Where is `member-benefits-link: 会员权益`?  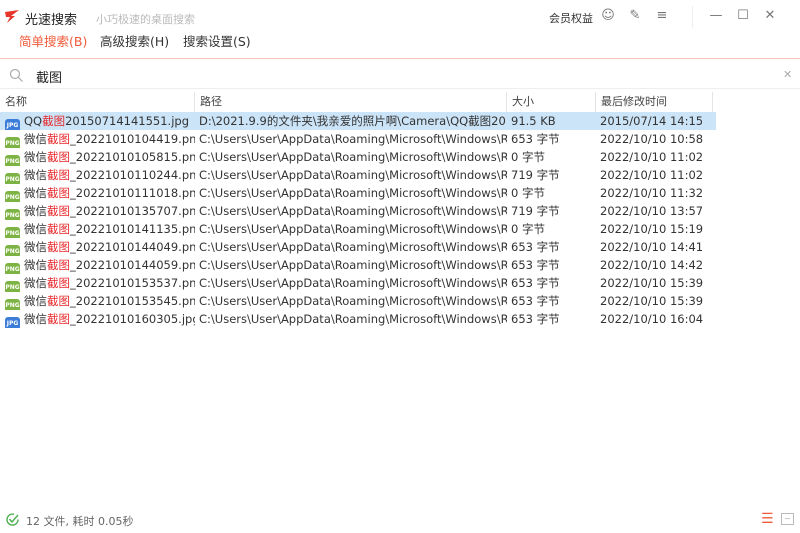
member-benefits-link: 会员权益 is located at coordinates (571, 18).